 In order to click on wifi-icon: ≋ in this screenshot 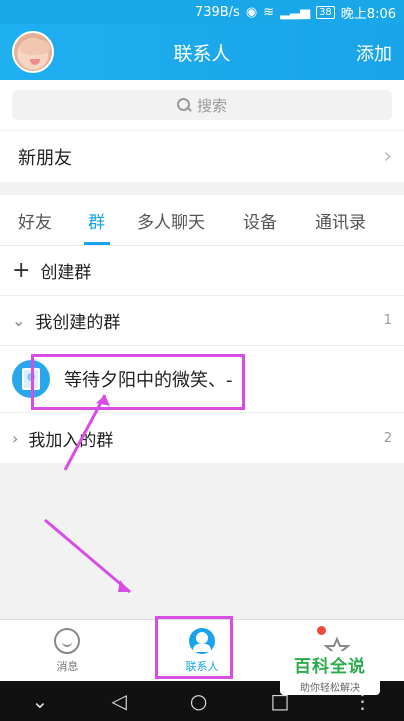, I will do `click(269, 12)`.